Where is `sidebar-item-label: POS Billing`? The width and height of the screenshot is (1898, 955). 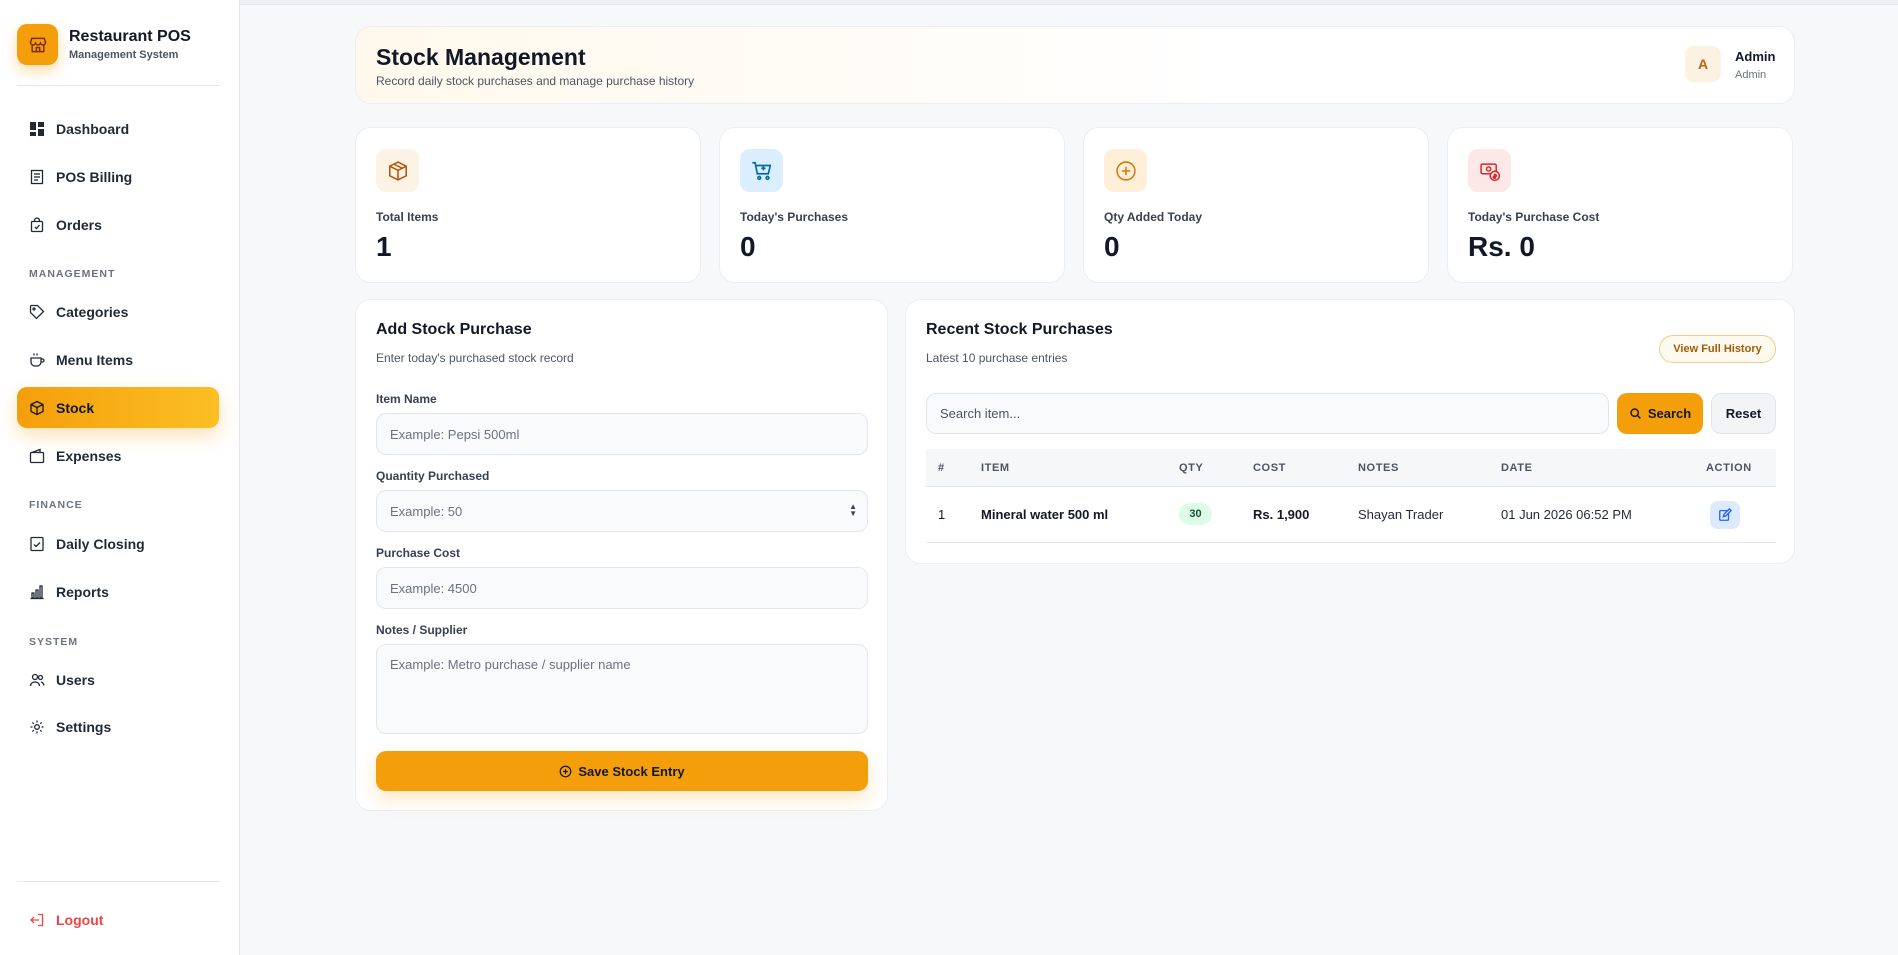
sidebar-item-label: POS Billing is located at coordinates (94, 176).